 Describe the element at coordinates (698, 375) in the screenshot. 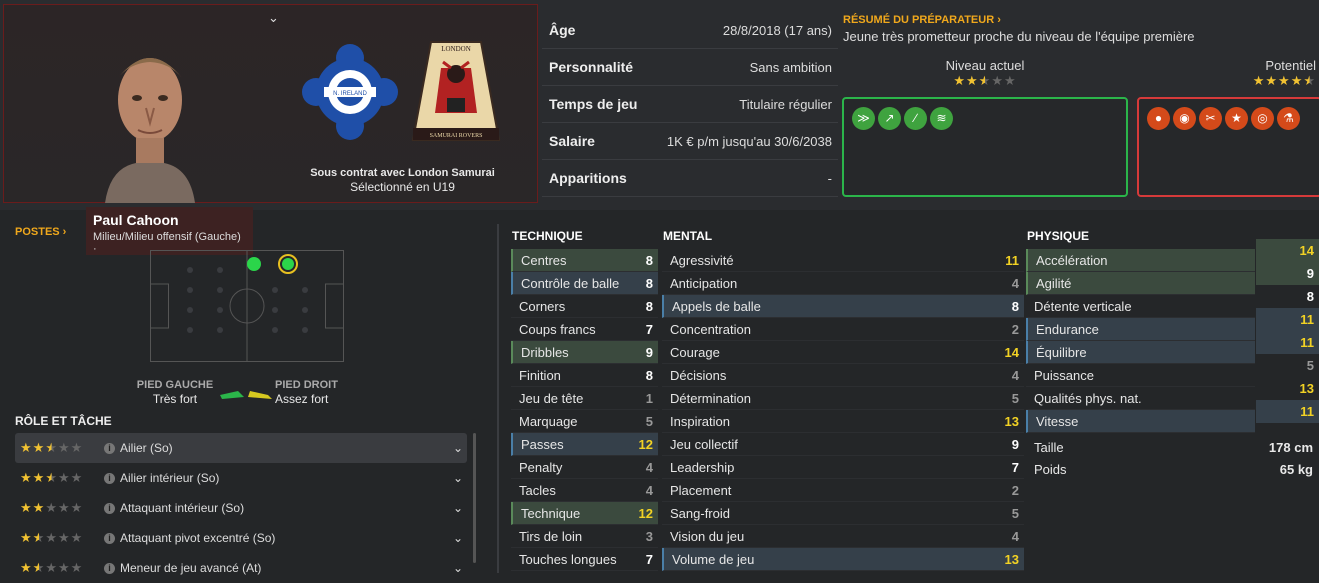

I see `attribute-name: Décisions` at that location.